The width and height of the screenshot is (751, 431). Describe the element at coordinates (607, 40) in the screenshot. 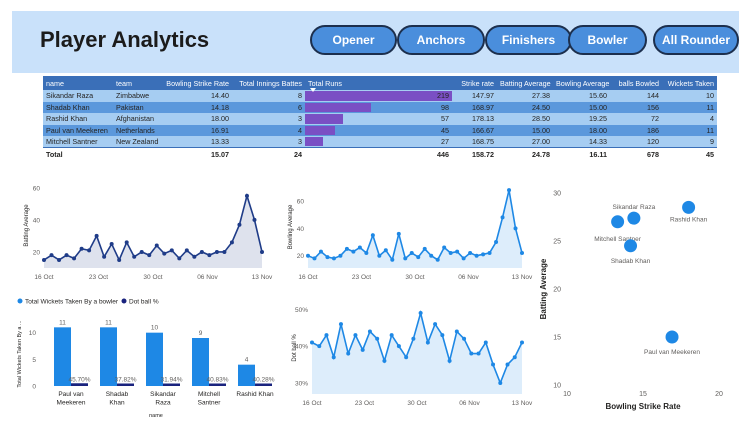

I see `bowler-button: Bowler` at that location.